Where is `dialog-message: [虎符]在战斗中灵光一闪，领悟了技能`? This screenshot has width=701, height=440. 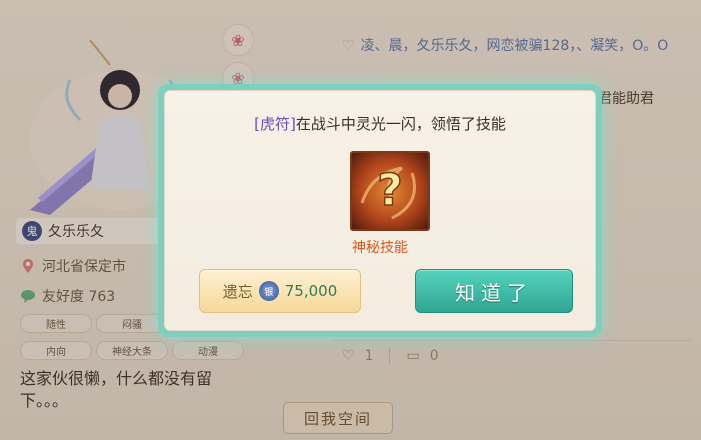
dialog-message: [虎符]在战斗中灵光一闪，领悟了技能 is located at coordinates (380, 123).